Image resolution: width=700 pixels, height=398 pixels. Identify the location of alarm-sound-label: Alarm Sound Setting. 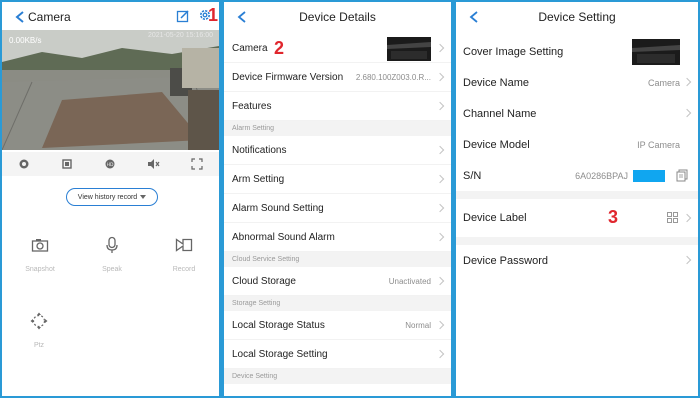
(278, 208).